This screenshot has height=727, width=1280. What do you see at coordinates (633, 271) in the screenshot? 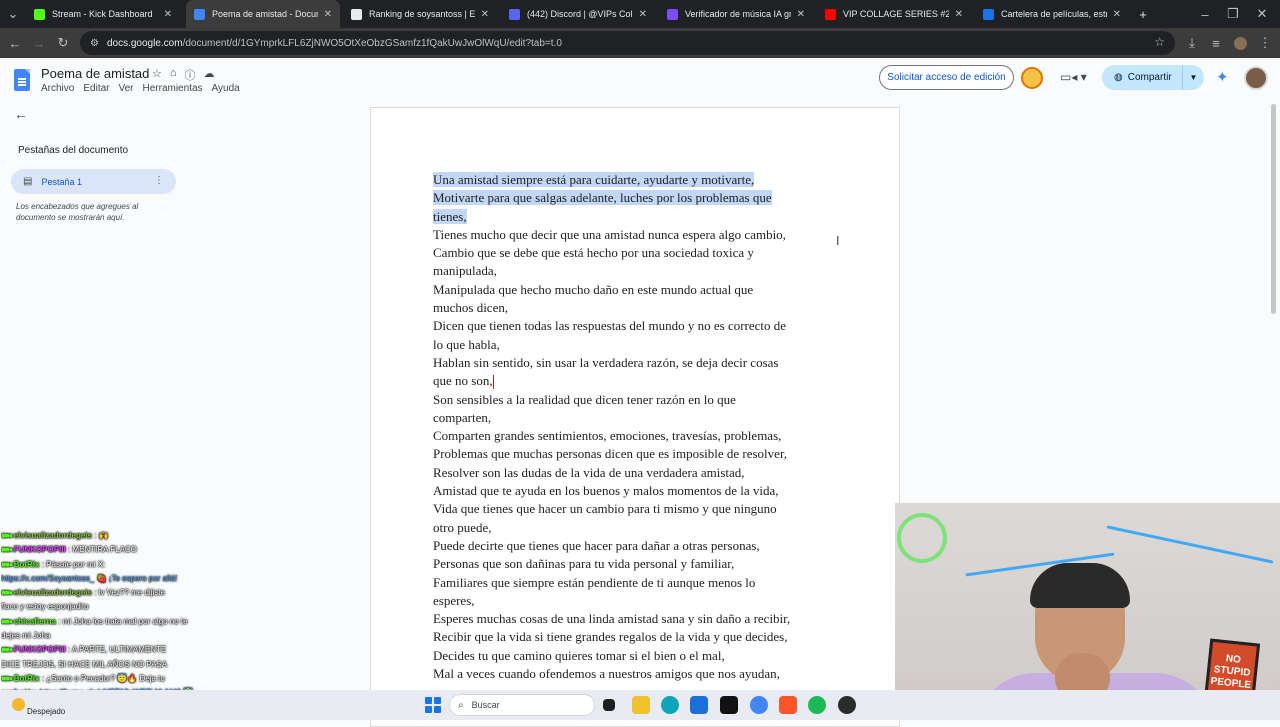
I see `document-line: manipulada,` at bounding box center [633, 271].